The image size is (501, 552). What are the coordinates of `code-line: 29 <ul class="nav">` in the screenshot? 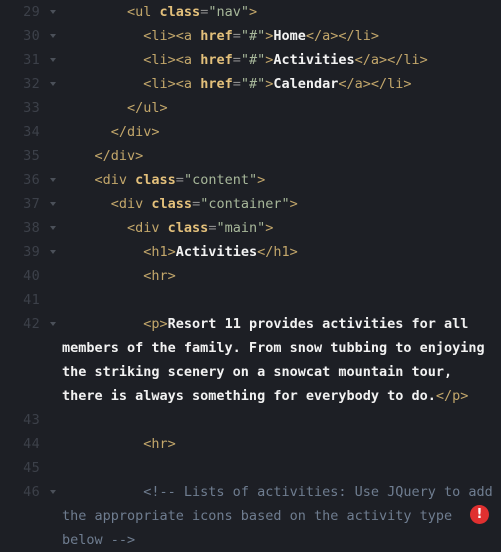 It's located at (250, 12).